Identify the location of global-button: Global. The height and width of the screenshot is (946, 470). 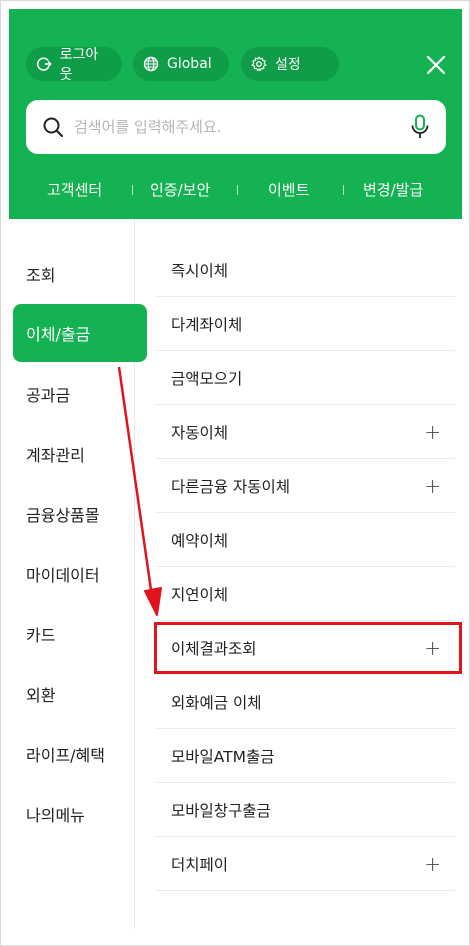
(181, 64).